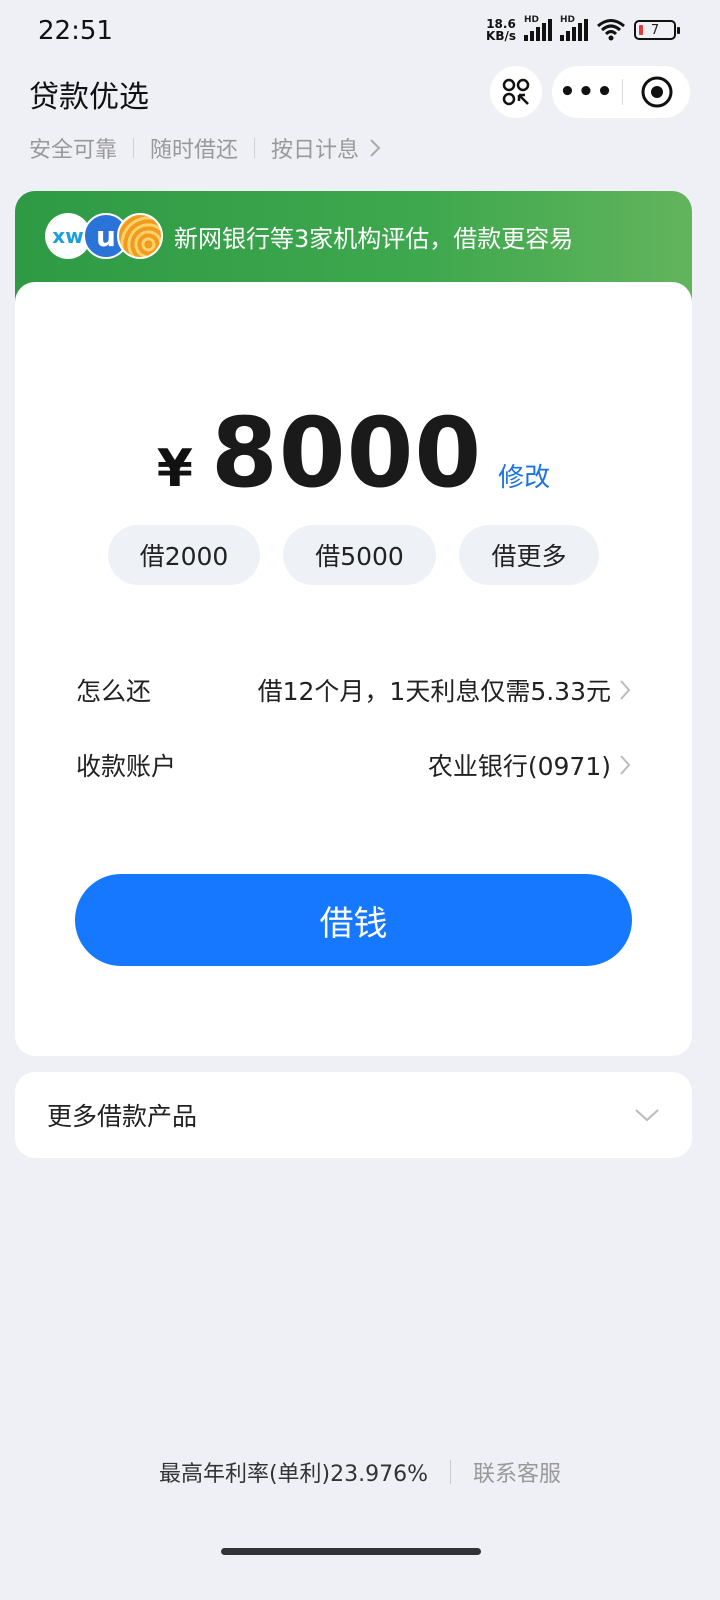  I want to click on edit-amount-link: 修改, so click(524, 475).